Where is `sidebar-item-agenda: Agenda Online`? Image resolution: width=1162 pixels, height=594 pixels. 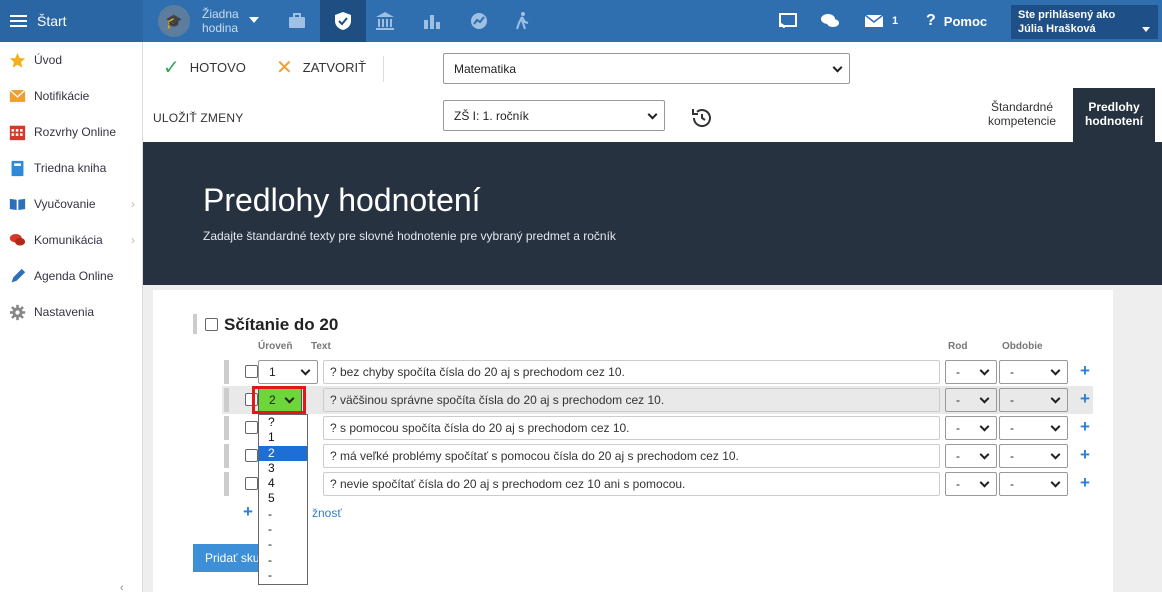 sidebar-item-agenda: Agenda Online is located at coordinates (71, 276).